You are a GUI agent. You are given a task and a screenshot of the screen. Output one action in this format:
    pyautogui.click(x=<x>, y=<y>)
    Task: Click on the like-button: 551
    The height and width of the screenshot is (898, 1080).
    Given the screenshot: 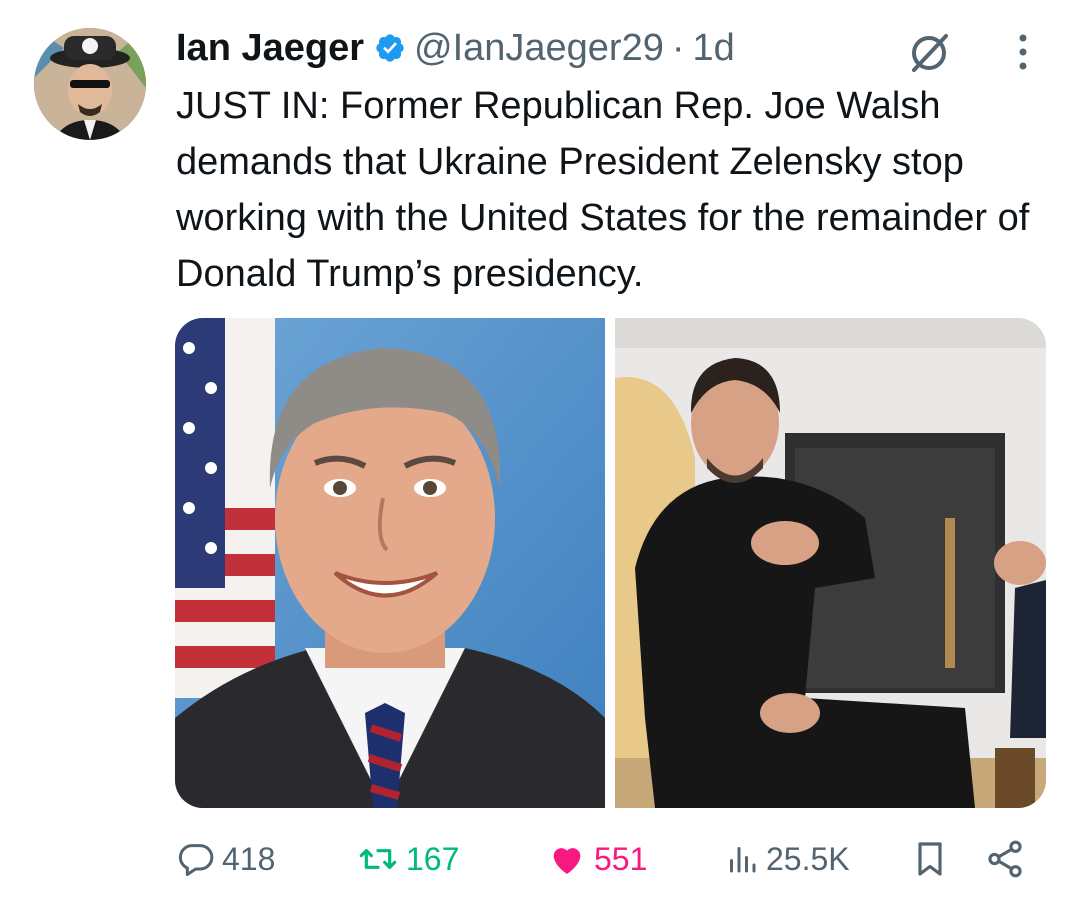 What is the action you would take?
    pyautogui.click(x=596, y=859)
    